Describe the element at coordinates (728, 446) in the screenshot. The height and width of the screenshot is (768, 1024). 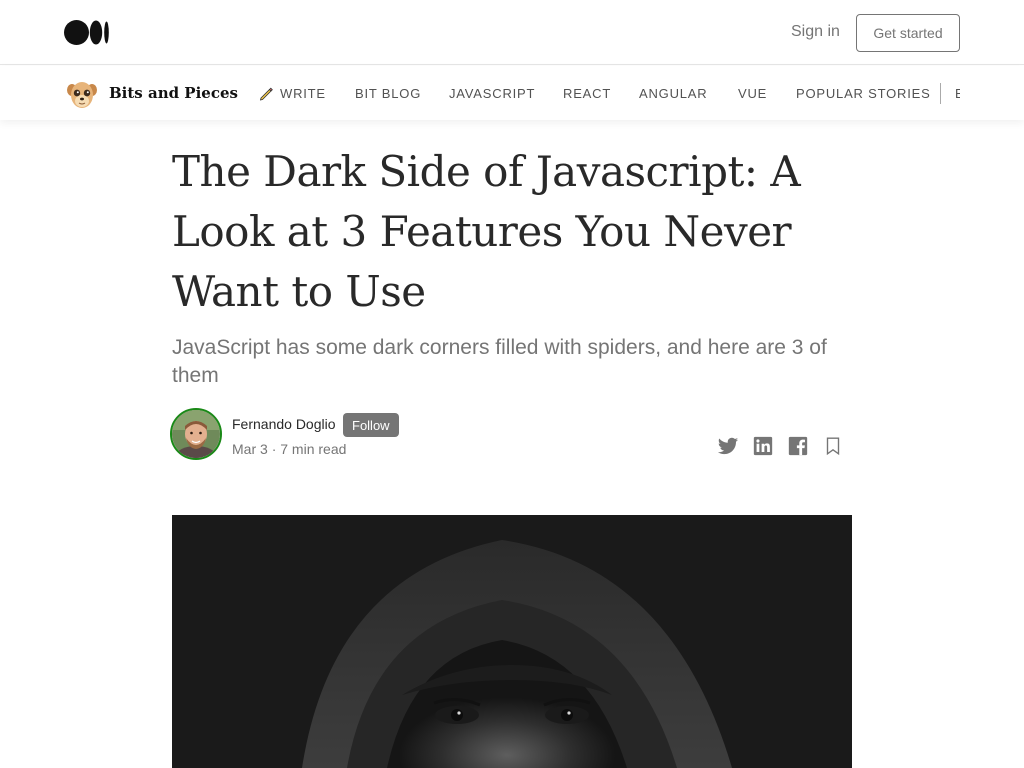
I see `twitter-icon` at that location.